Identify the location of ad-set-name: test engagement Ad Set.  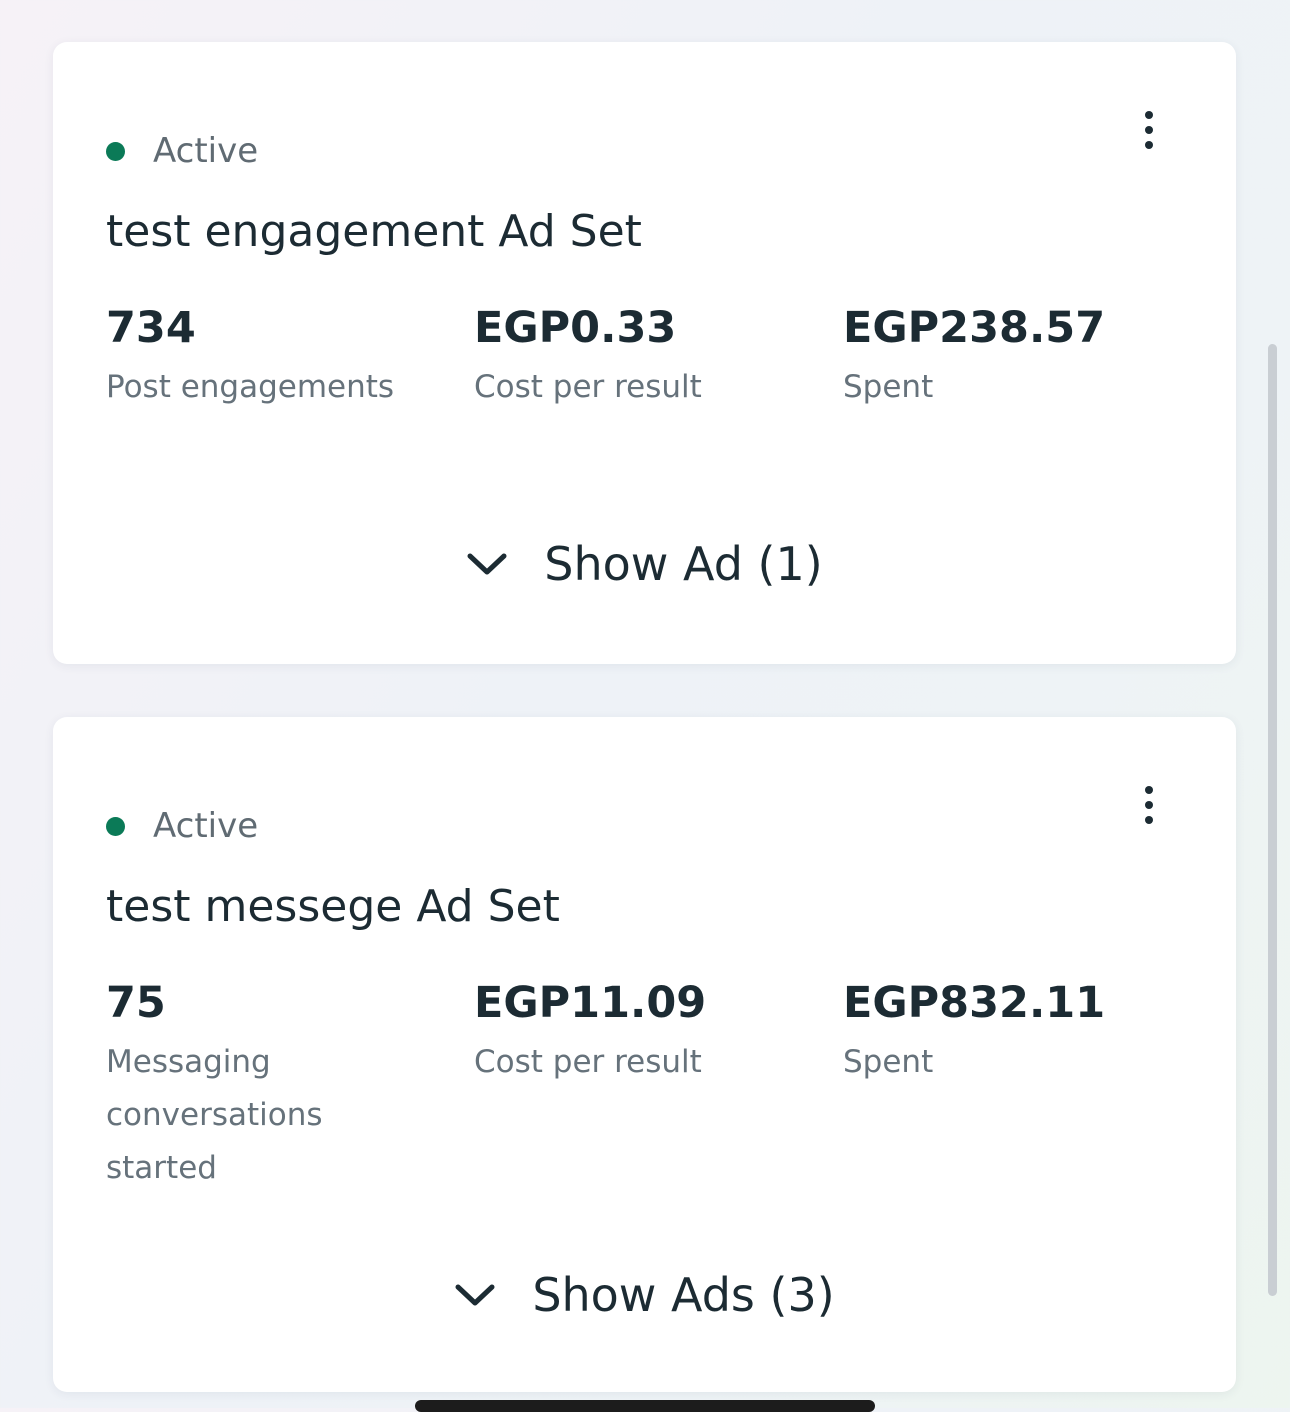
(374, 231).